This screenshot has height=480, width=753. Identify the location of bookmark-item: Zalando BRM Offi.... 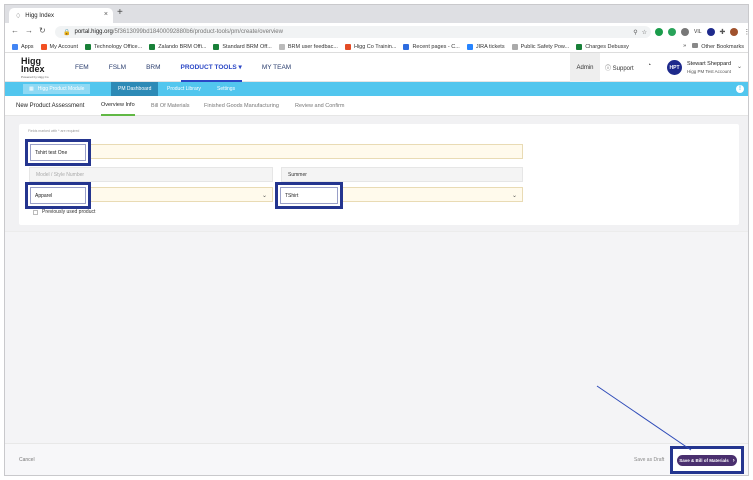
(178, 46).